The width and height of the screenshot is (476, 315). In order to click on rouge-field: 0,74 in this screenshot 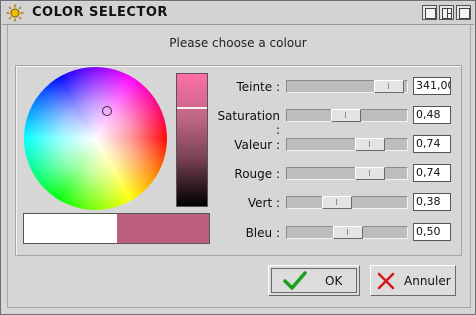, I will do `click(432, 173)`.